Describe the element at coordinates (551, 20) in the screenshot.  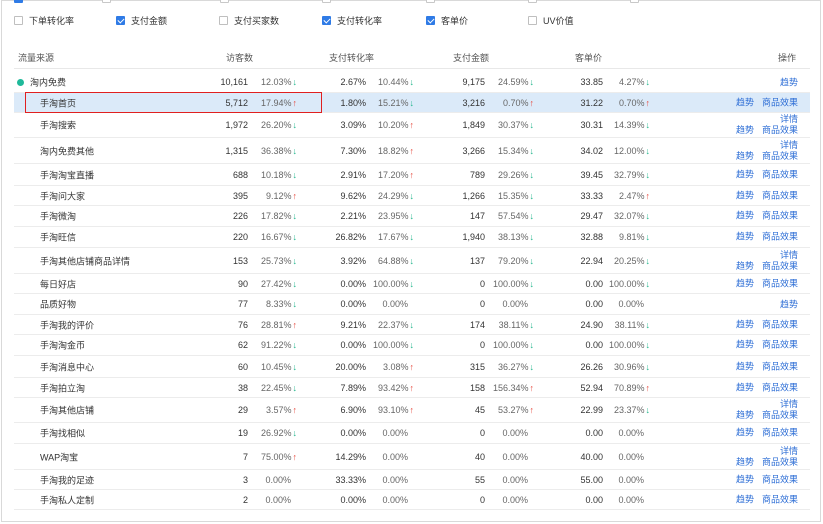
I see `filter-option: UV价值` at that location.